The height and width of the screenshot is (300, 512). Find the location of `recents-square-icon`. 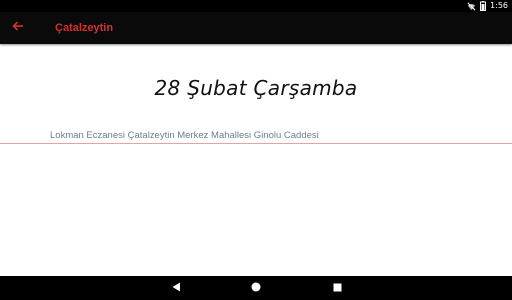

recents-square-icon is located at coordinates (337, 288).